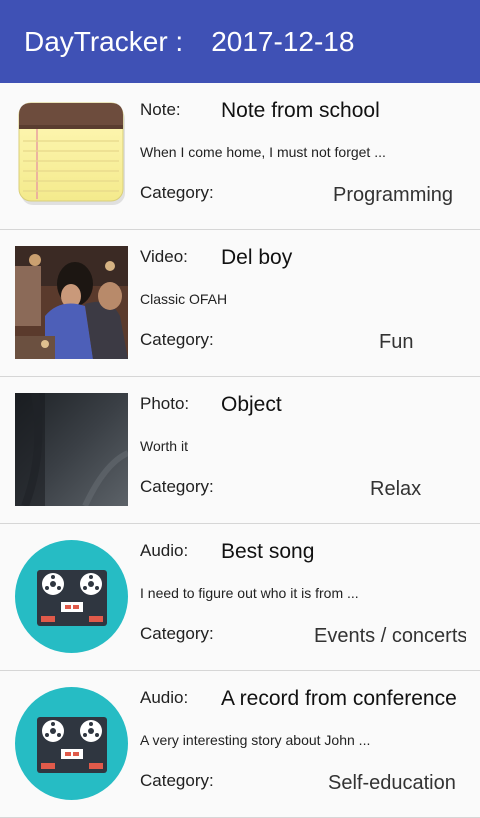 The width and height of the screenshot is (480, 818). Describe the element at coordinates (396, 342) in the screenshot. I see `category-value: Fun` at that location.